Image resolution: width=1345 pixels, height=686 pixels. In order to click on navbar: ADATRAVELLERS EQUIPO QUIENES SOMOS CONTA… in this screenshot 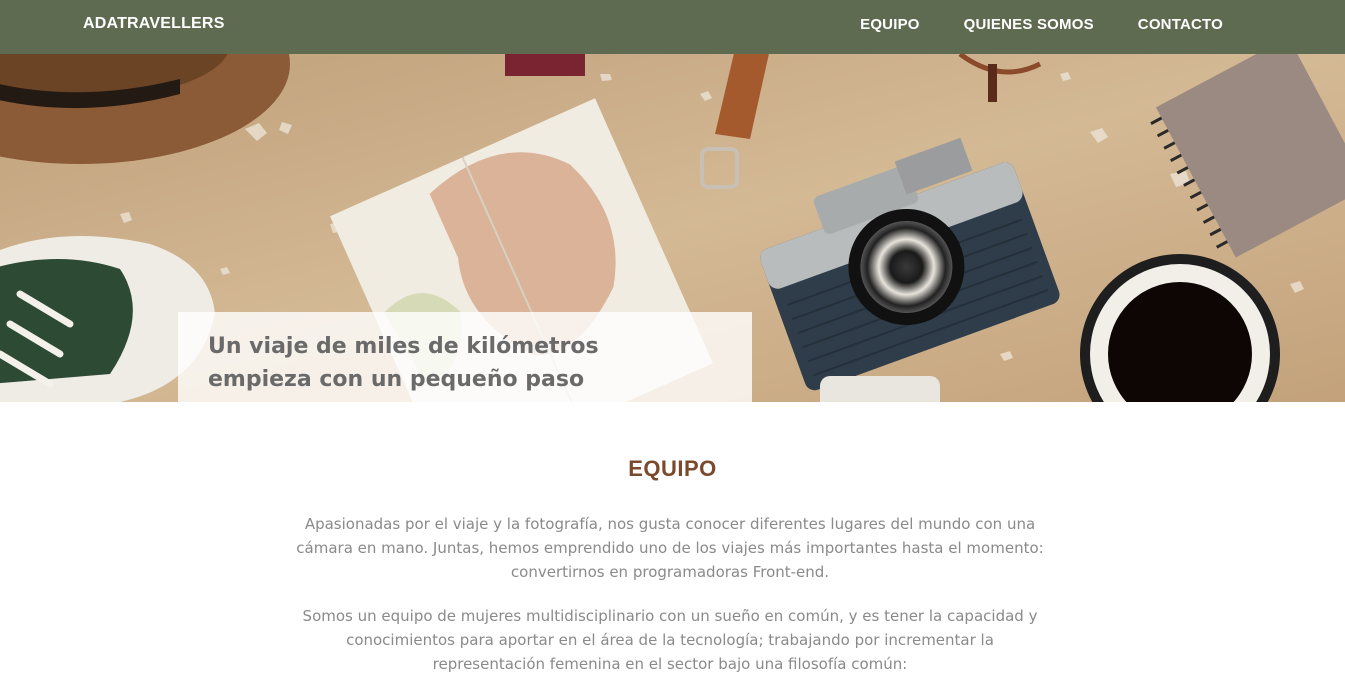, I will do `click(672, 27)`.